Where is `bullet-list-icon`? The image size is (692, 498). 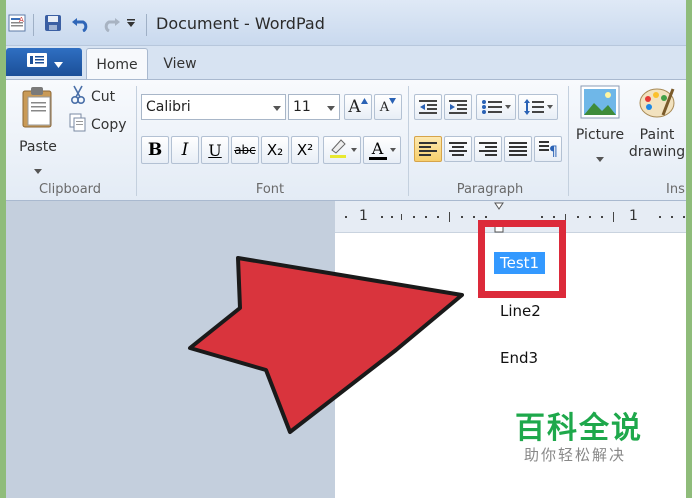
bullet-list-icon is located at coordinates (491, 107).